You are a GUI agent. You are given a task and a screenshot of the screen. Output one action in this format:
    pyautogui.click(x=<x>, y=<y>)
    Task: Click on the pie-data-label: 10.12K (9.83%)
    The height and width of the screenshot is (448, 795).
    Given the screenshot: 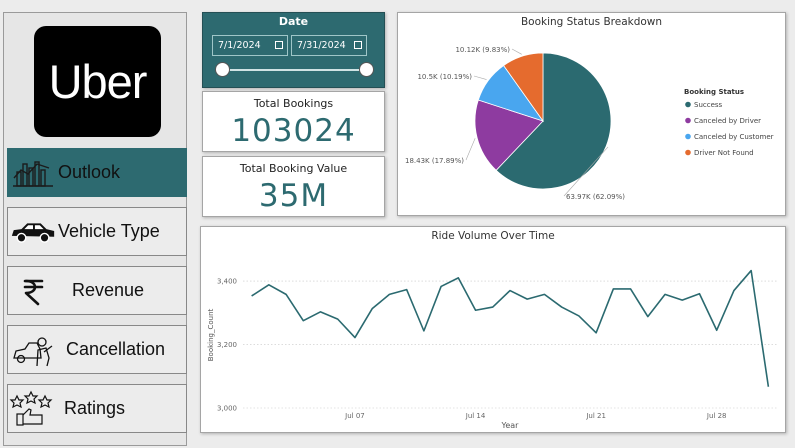 What is the action you would take?
    pyautogui.click(x=482, y=50)
    